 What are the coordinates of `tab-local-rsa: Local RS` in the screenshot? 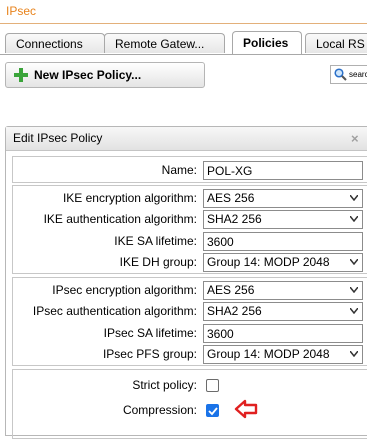 It's located at (336, 43).